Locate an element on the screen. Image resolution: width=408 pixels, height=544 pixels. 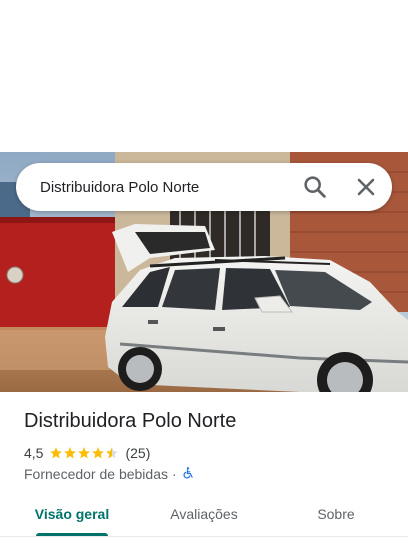
tab-sobre: Sobre is located at coordinates (336, 516).